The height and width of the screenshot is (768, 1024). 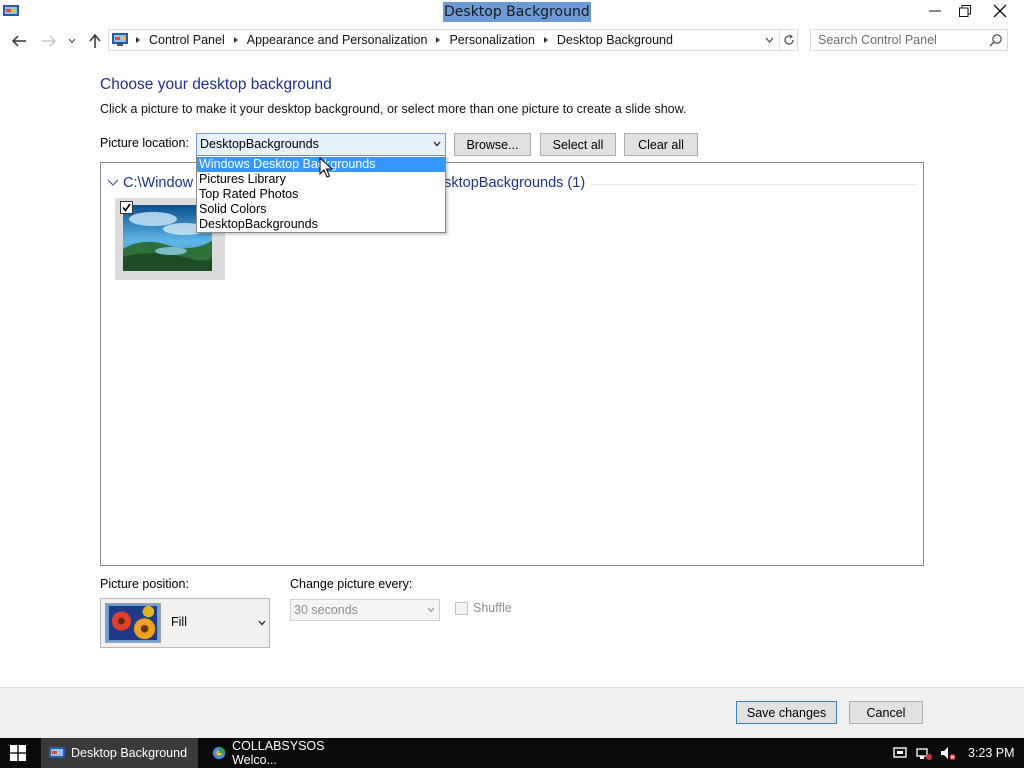 I want to click on windows-start-icon, so click(x=18, y=753).